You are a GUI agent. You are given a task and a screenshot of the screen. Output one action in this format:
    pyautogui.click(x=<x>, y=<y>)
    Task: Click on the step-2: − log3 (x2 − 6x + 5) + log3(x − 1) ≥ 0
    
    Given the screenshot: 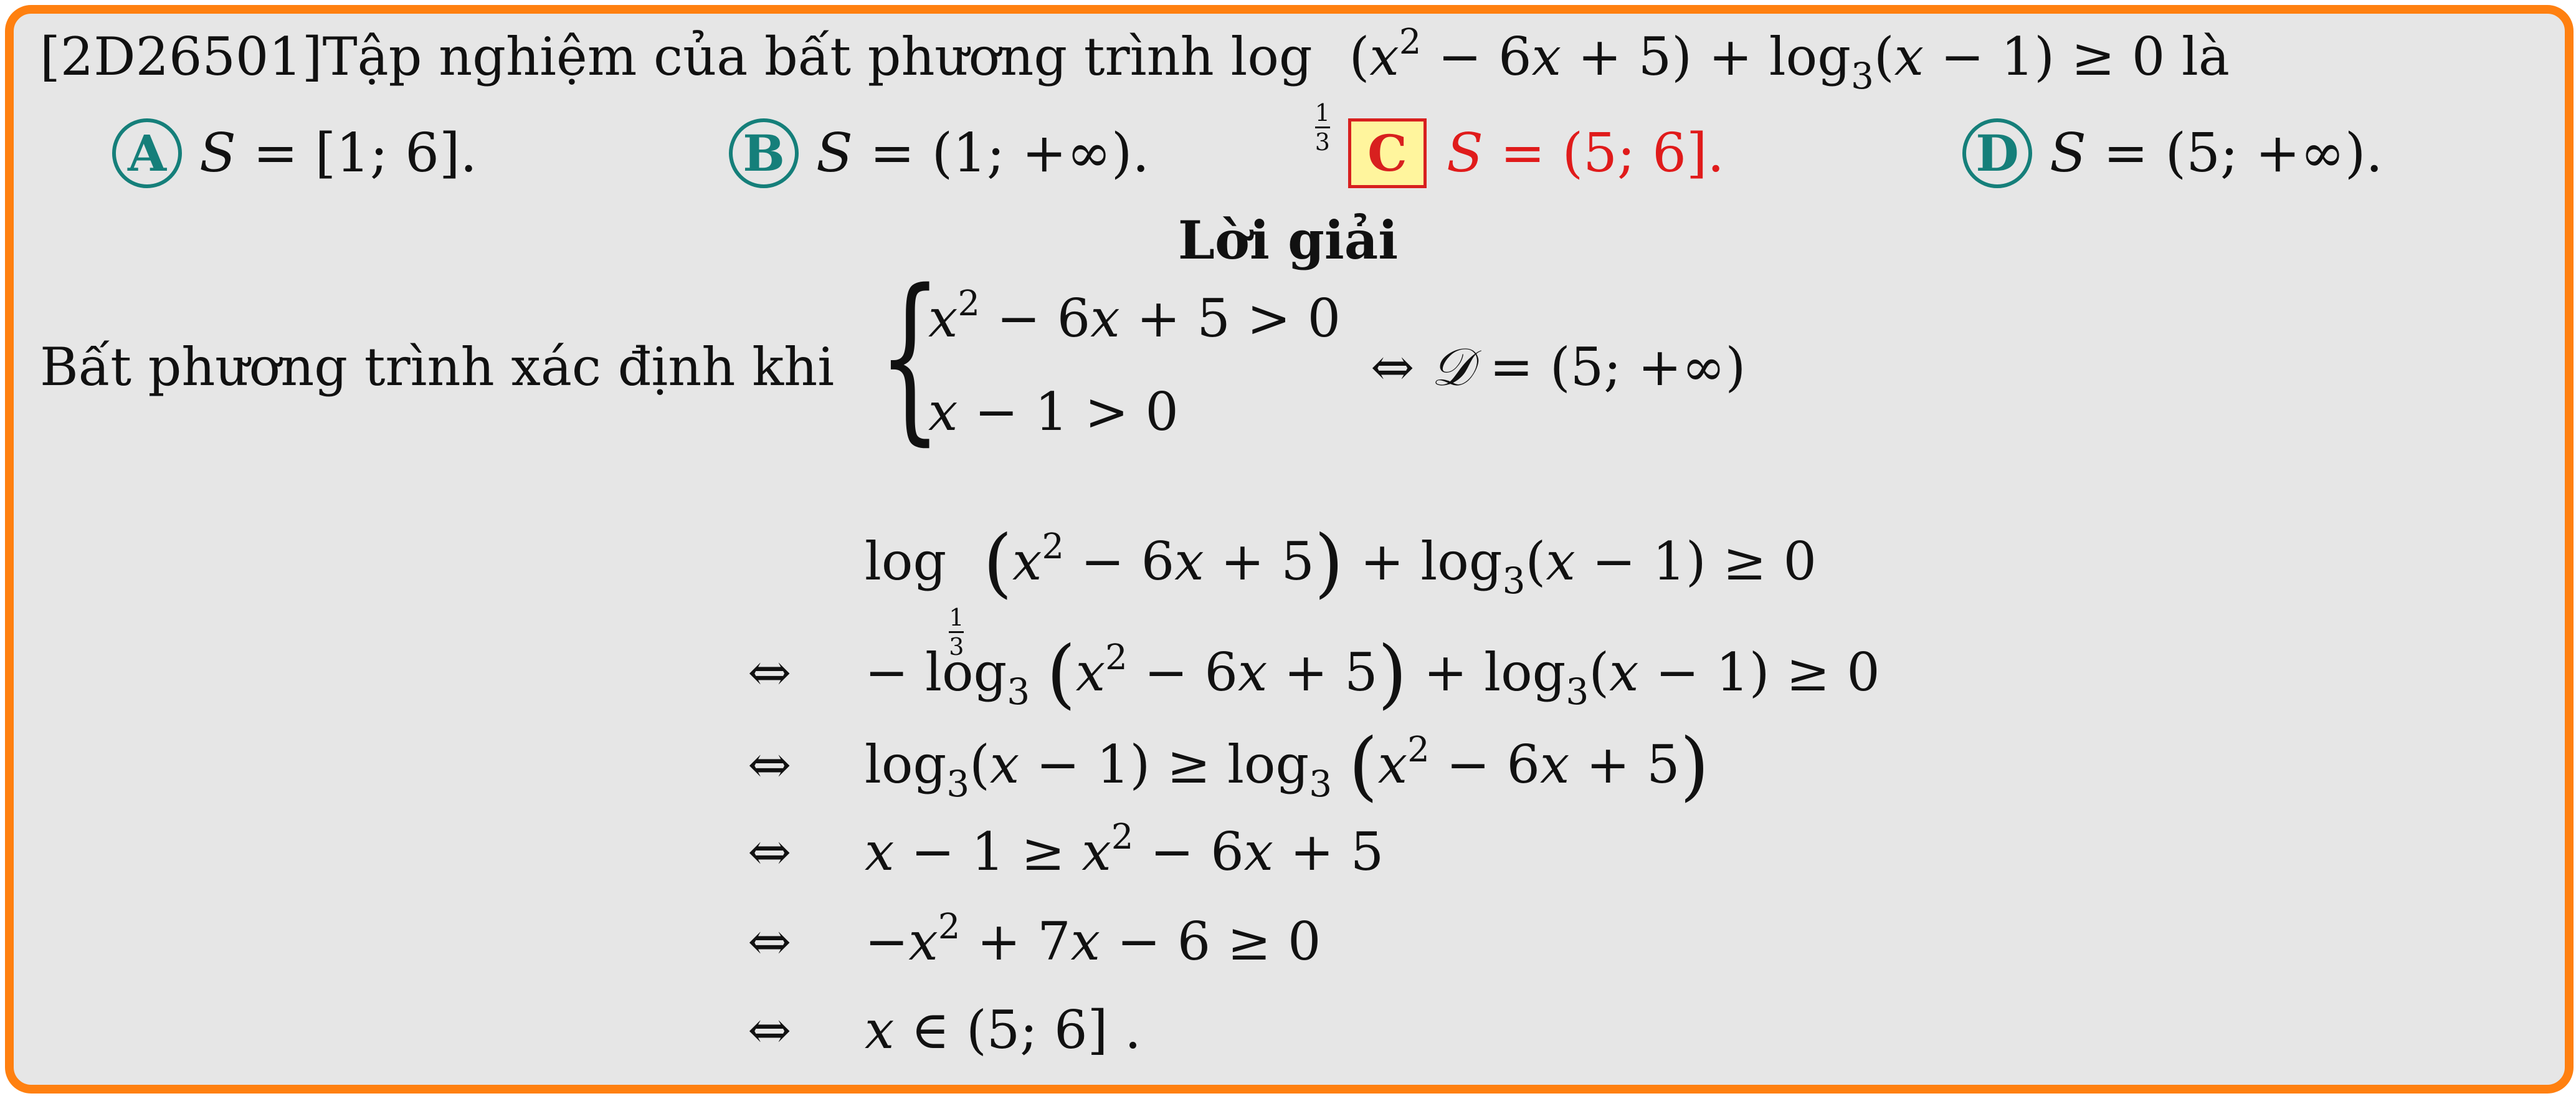 What is the action you would take?
    pyautogui.click(x=1372, y=674)
    